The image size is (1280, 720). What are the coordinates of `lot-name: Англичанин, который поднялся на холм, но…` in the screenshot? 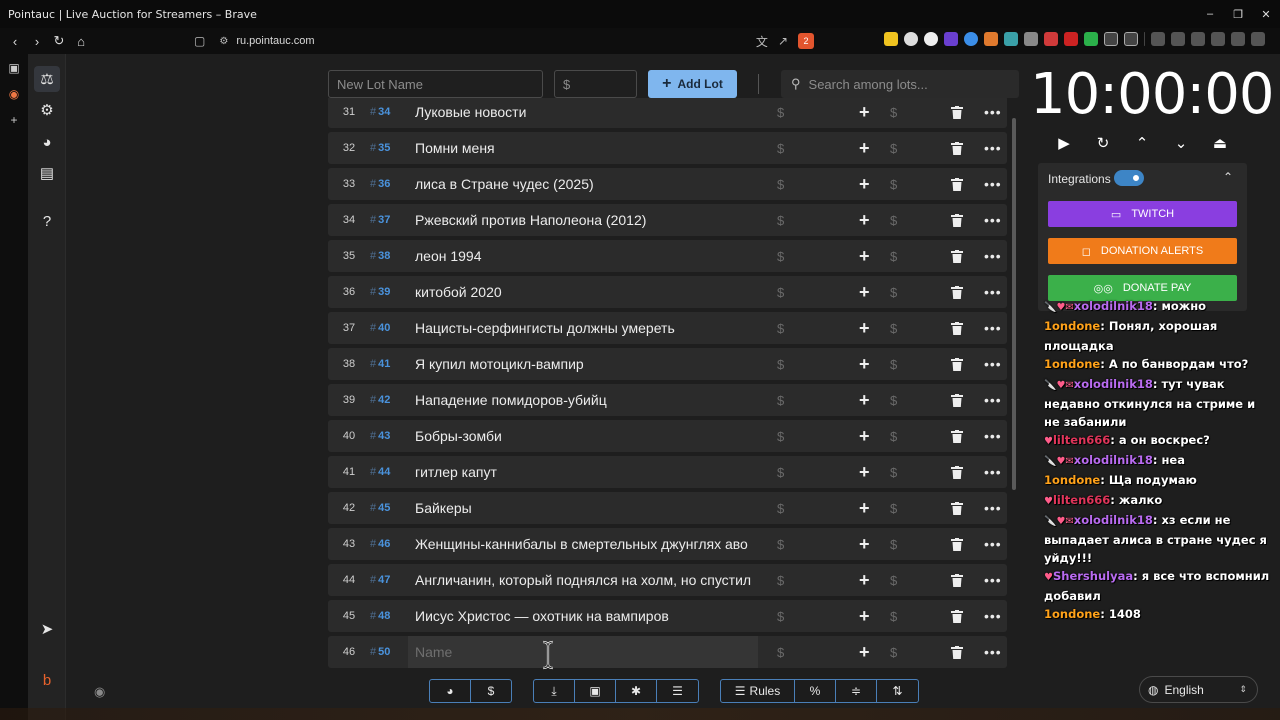 It's located at (585, 580).